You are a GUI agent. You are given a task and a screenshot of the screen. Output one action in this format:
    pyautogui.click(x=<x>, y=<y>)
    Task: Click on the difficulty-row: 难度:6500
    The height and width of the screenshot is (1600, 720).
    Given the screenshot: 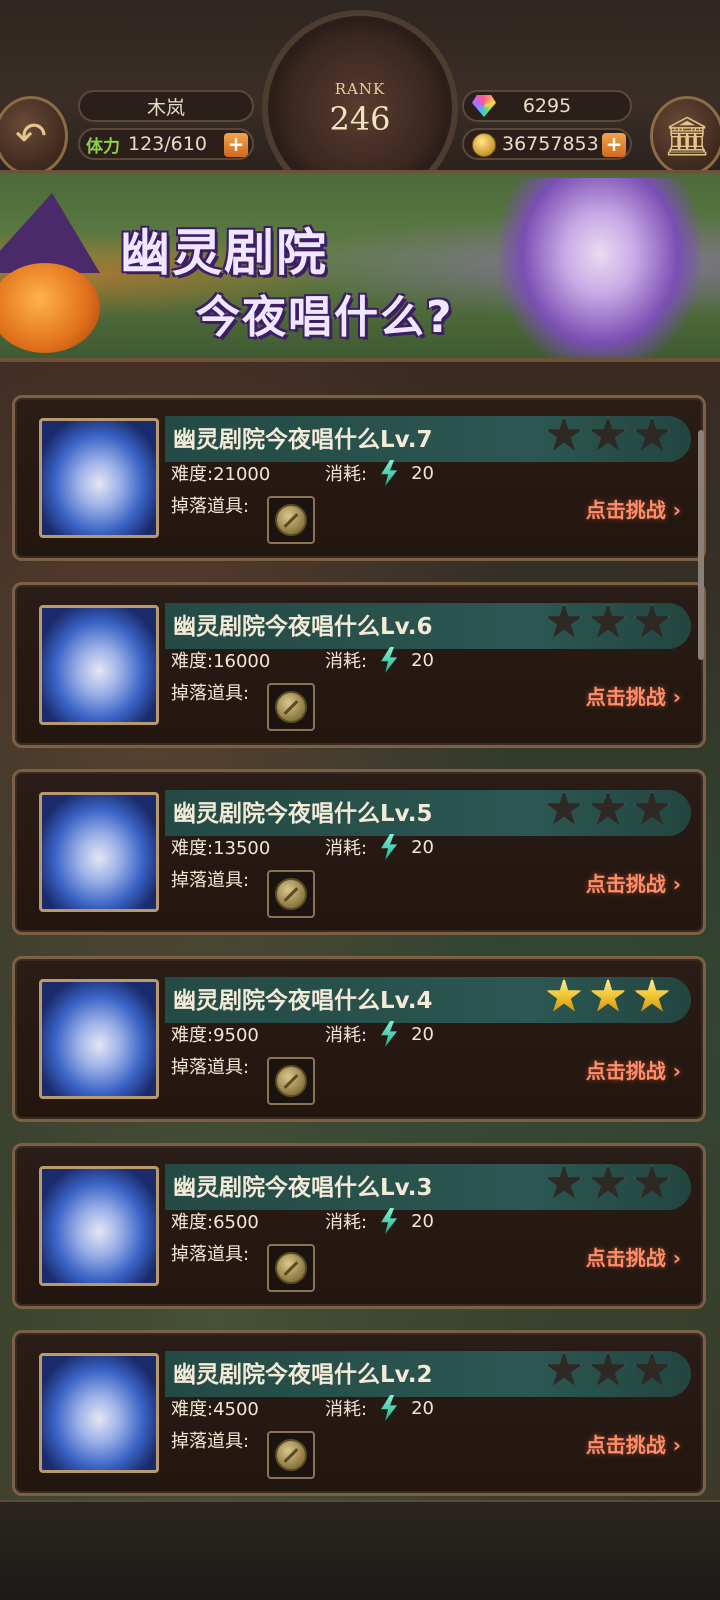 What is the action you would take?
    pyautogui.click(x=215, y=1221)
    